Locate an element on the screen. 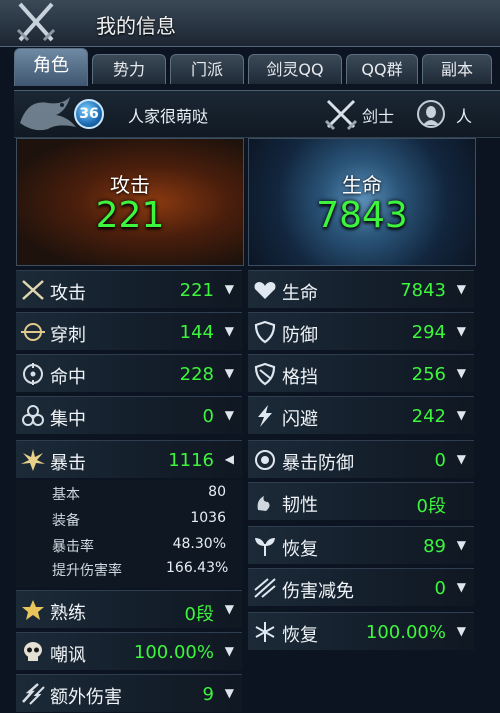  stat-label: 攻击 is located at coordinates (68, 293).